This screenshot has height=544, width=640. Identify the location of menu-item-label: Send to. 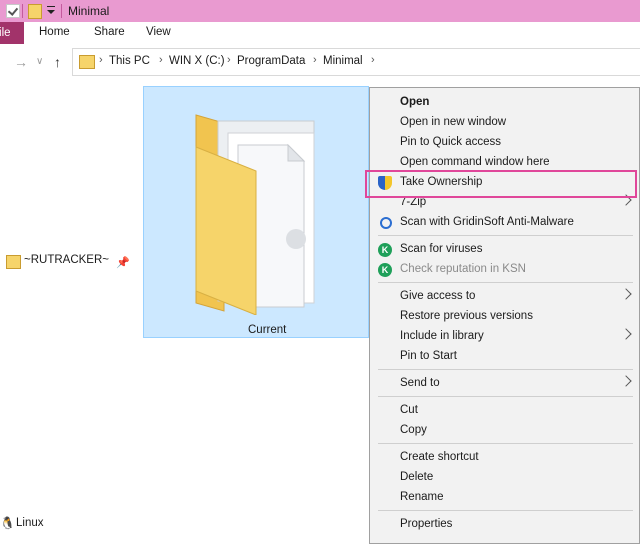
(420, 383).